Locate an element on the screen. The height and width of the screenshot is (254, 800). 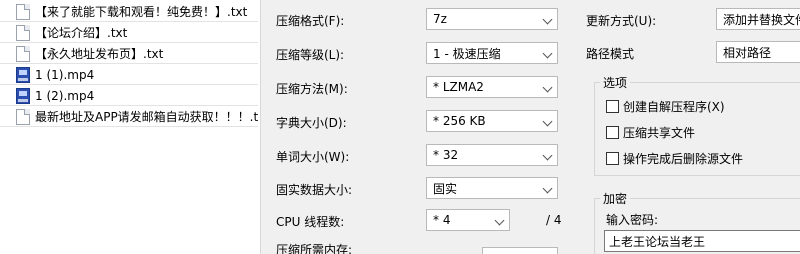
file-list-item: 1 (1).mp4 is located at coordinates (129, 75).